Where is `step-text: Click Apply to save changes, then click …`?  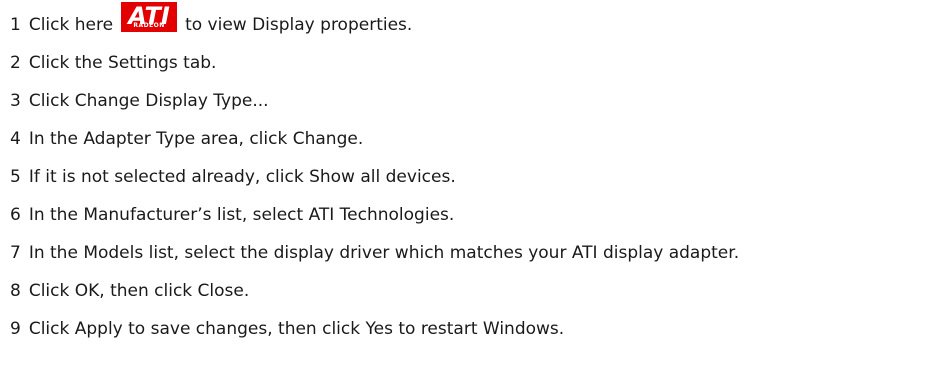
step-text: Click Apply to save changes, then click … is located at coordinates (296, 329).